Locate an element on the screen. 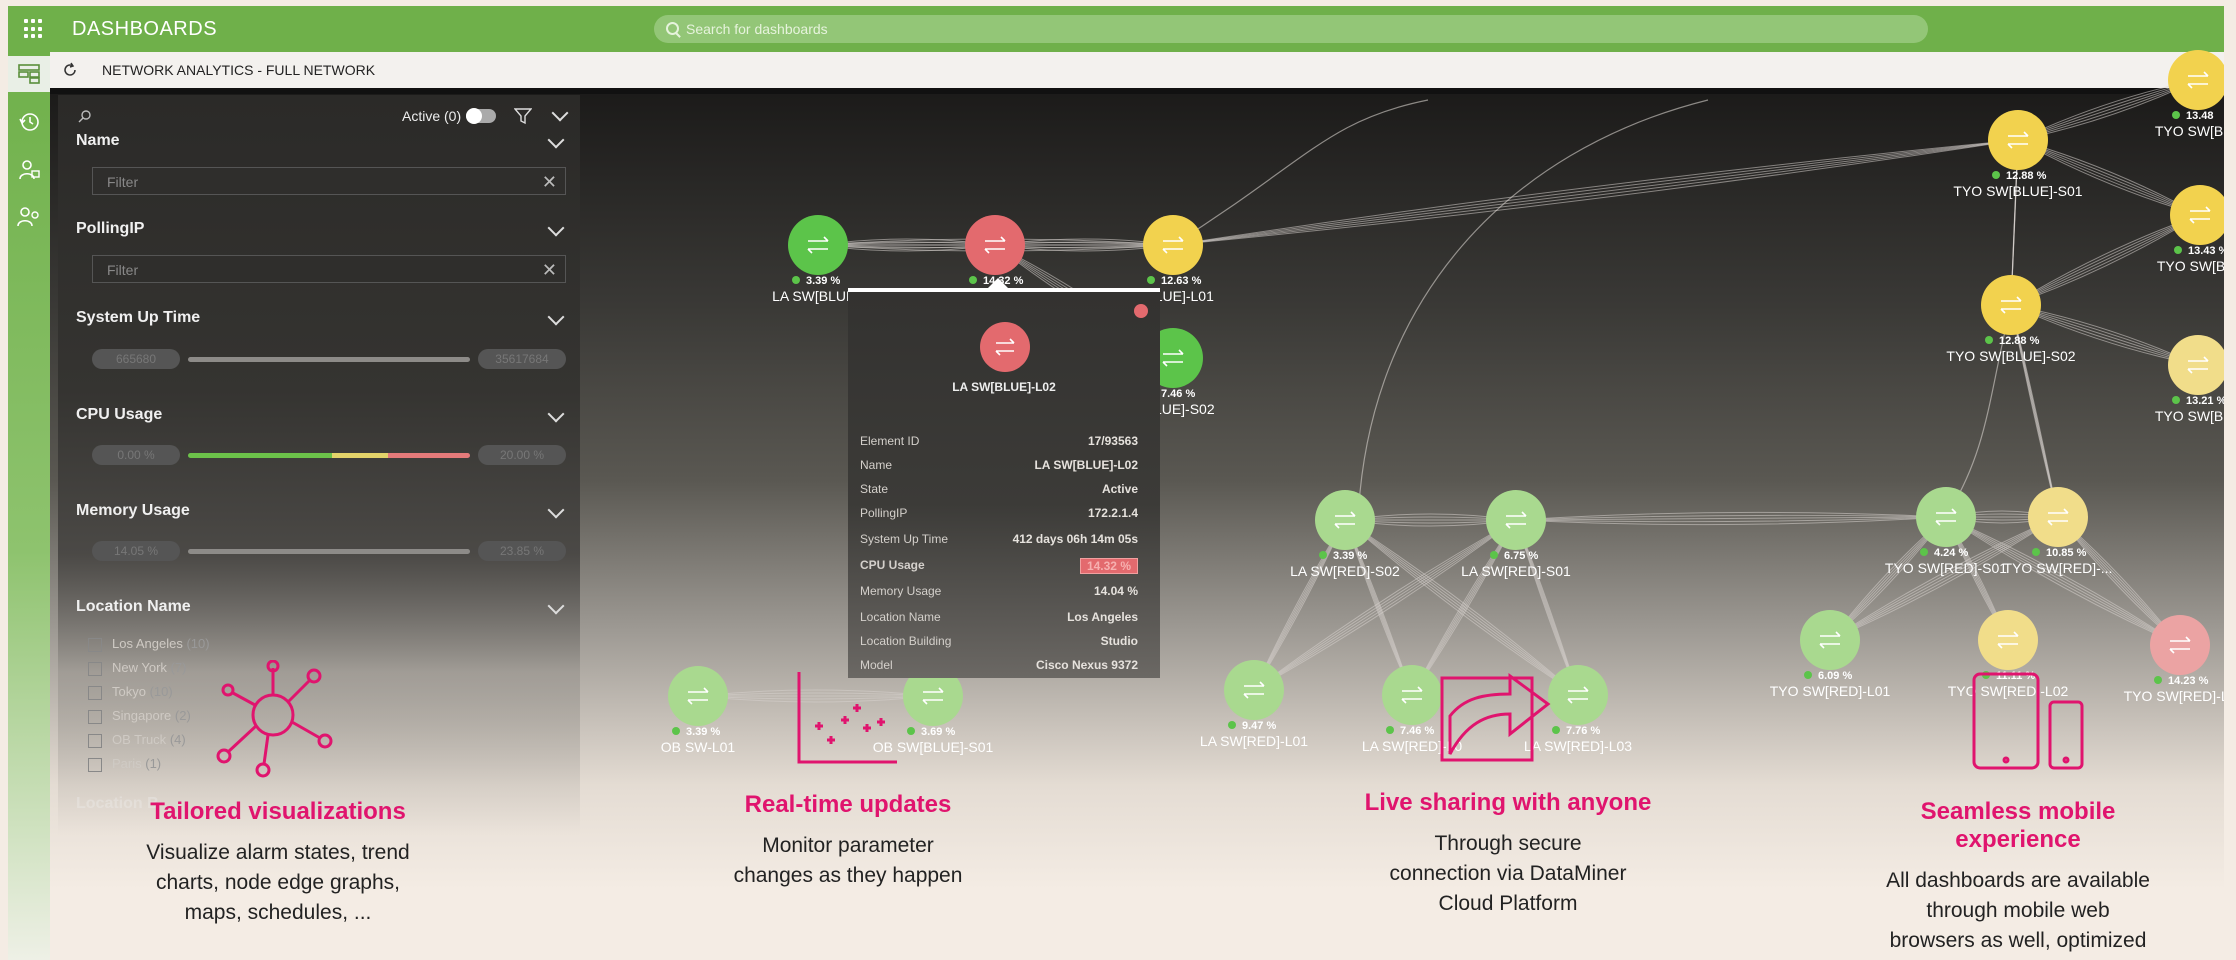 This screenshot has width=2236, height=960. filter-location-header: Location Name is located at coordinates (133, 607).